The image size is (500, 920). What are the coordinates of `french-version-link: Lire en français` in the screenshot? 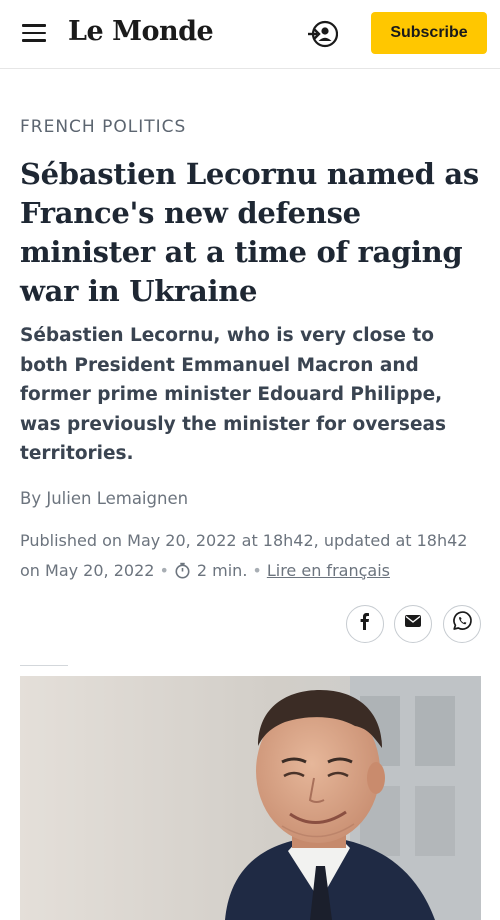 It's located at (328, 570).